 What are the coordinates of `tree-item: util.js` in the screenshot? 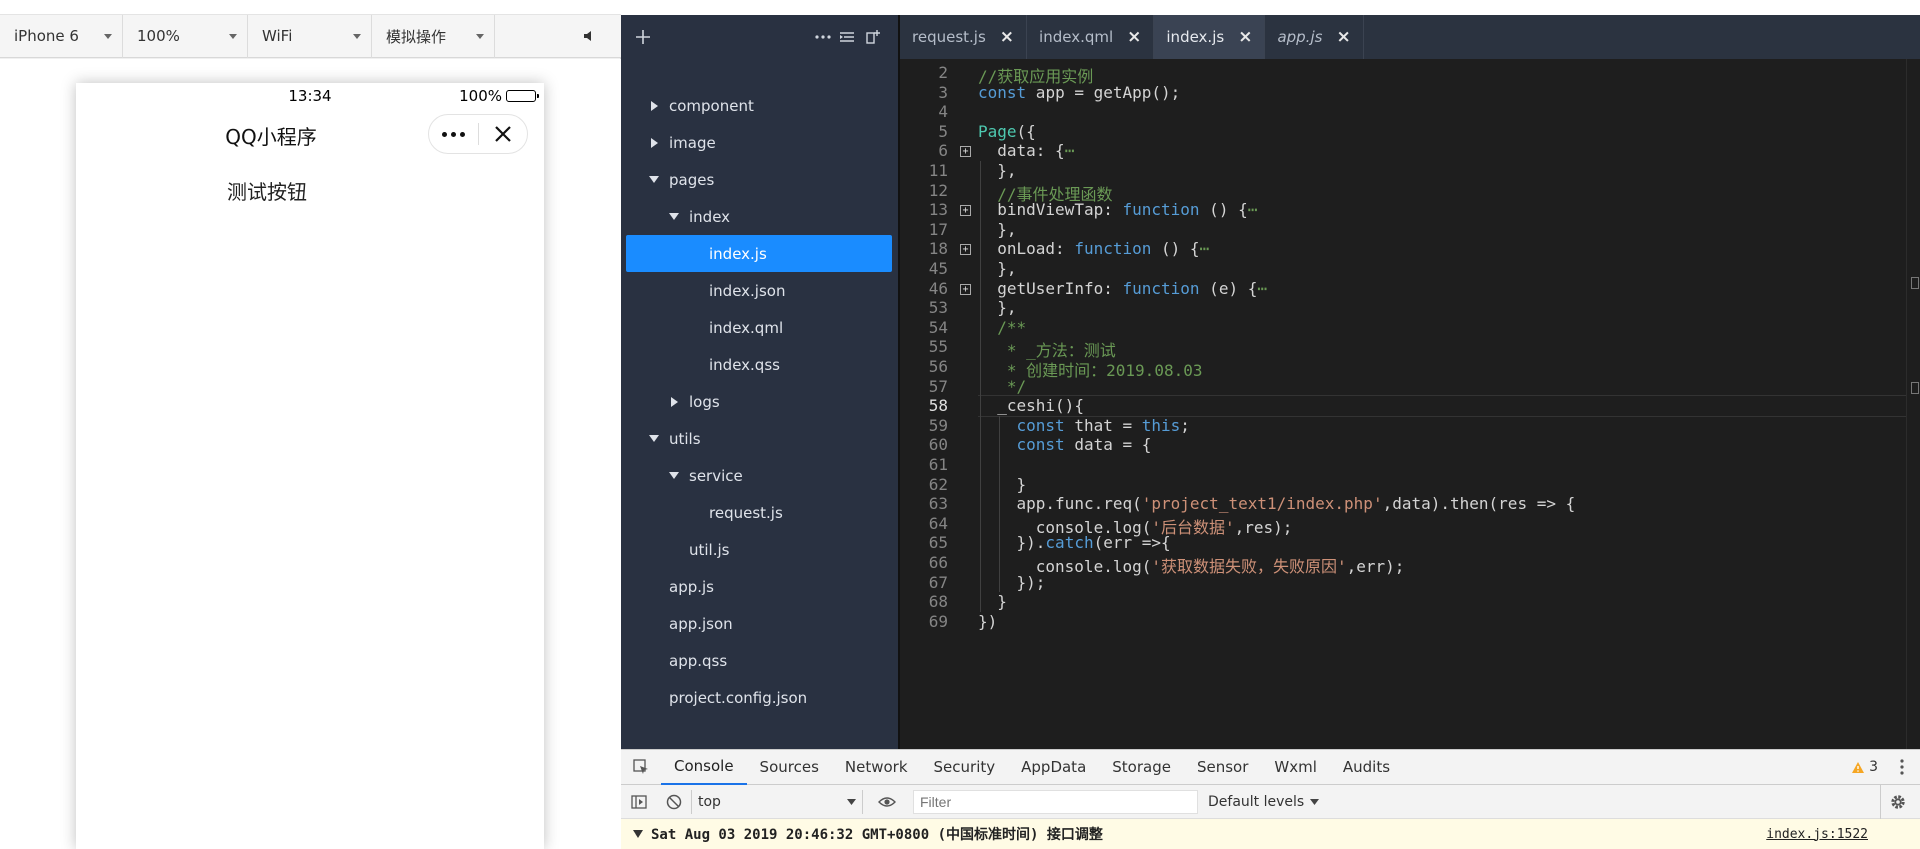 It's located at (759, 549).